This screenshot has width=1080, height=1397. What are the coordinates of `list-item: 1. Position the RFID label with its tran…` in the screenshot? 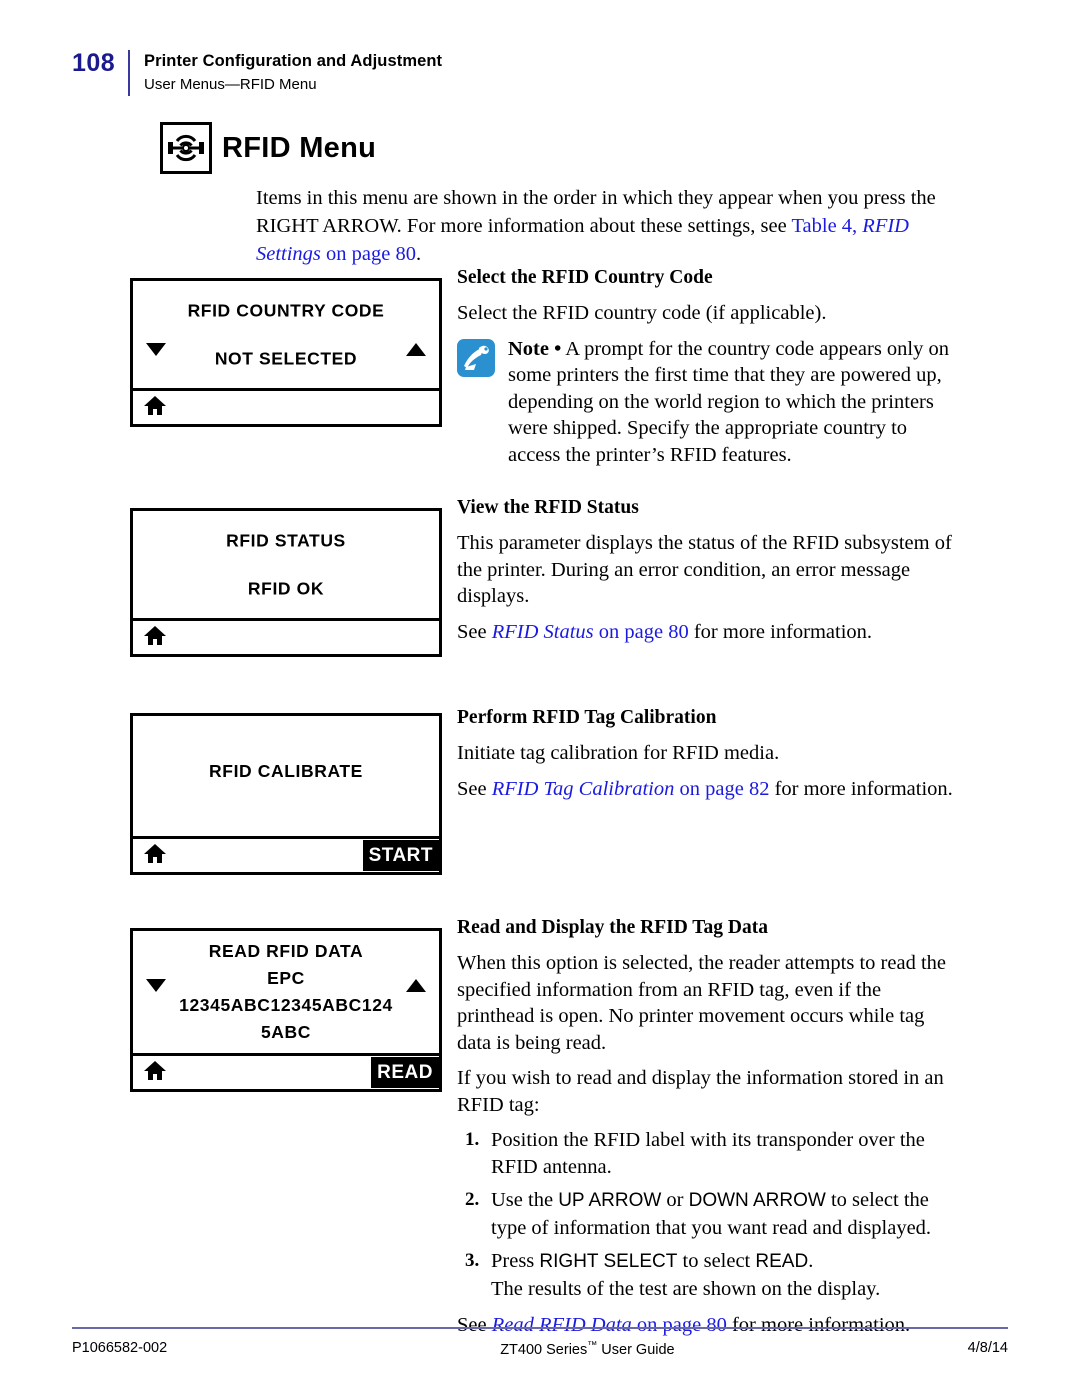 It's located at (709, 1153).